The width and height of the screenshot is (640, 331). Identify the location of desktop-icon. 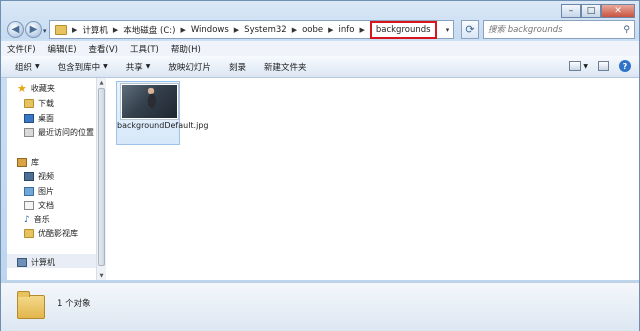
(29, 118).